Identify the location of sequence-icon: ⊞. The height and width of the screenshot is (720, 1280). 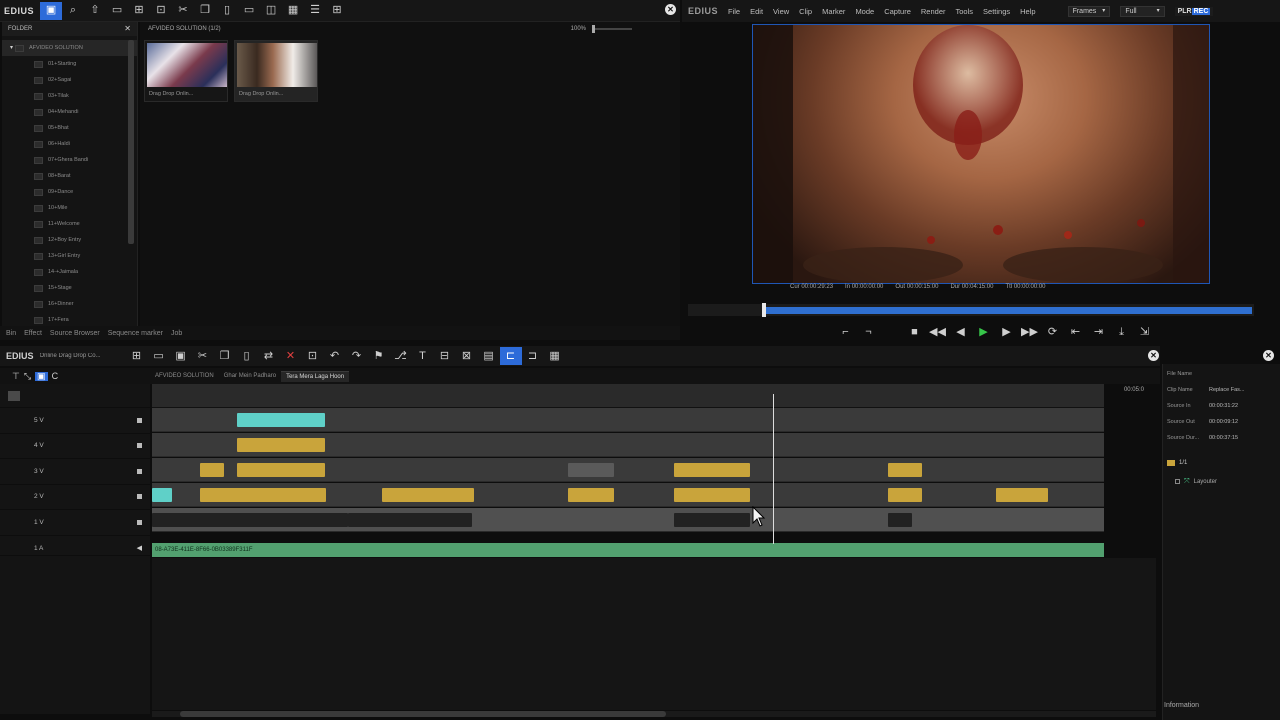
(137, 356).